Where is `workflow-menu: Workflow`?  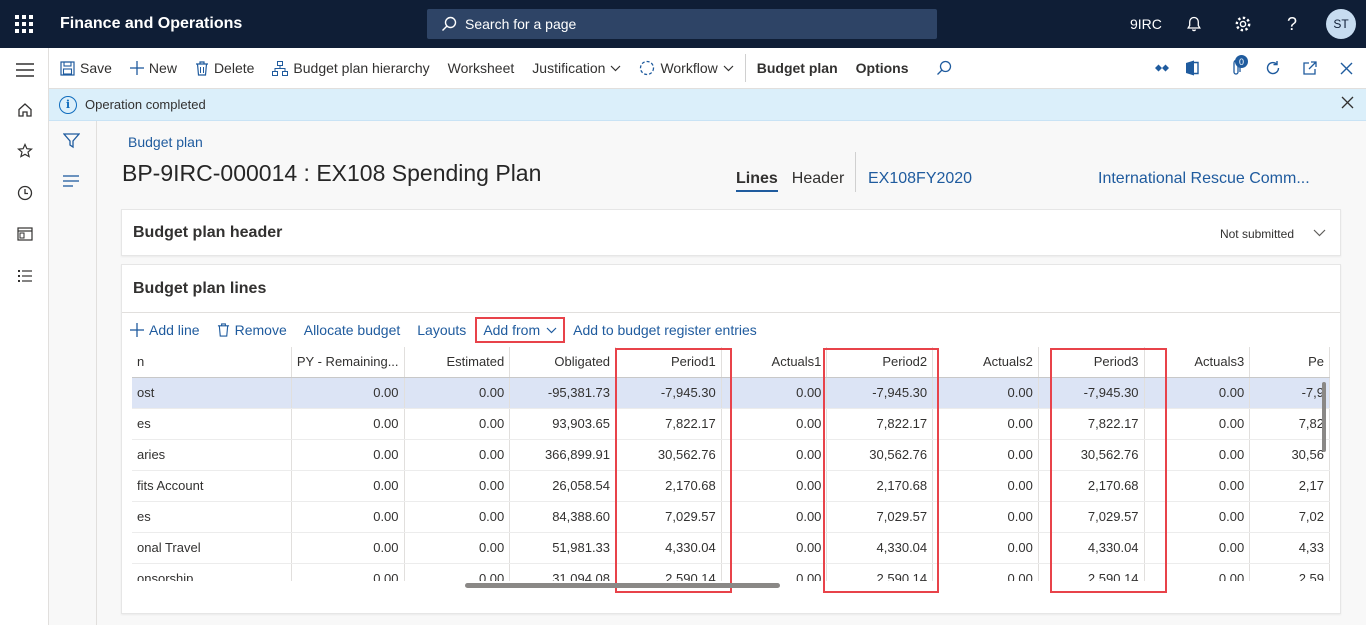 workflow-menu: Workflow is located at coordinates (686, 68).